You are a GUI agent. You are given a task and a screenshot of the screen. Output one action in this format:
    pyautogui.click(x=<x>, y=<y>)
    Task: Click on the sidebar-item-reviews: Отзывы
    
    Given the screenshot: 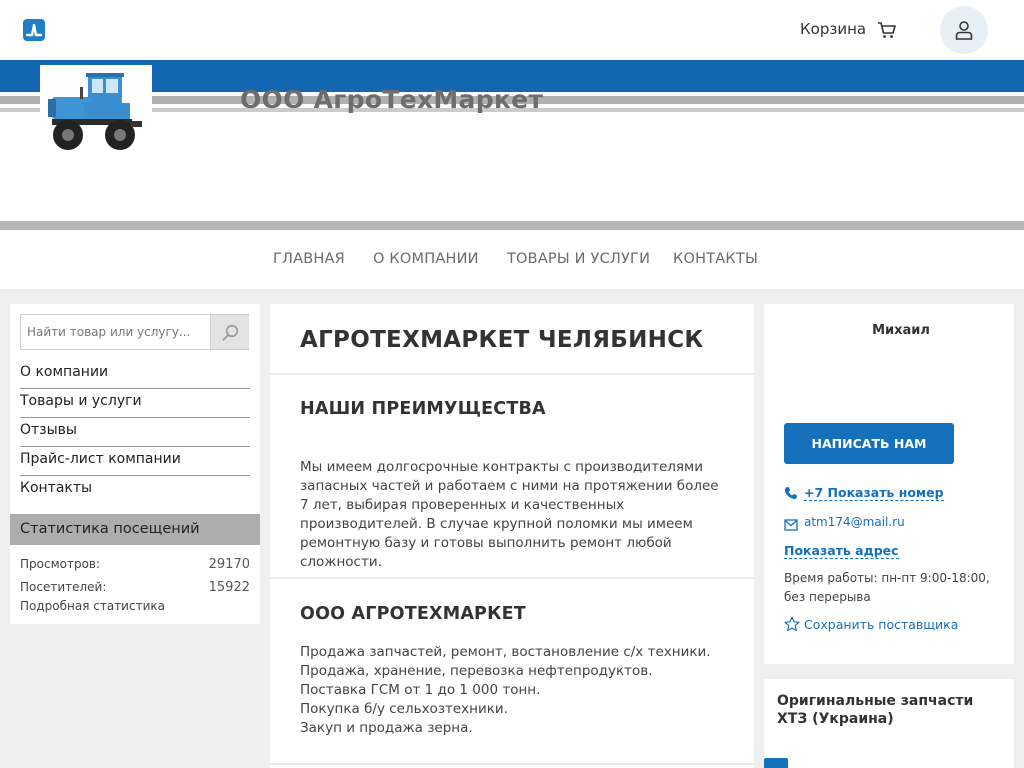 What is the action you would take?
    pyautogui.click(x=135, y=432)
    